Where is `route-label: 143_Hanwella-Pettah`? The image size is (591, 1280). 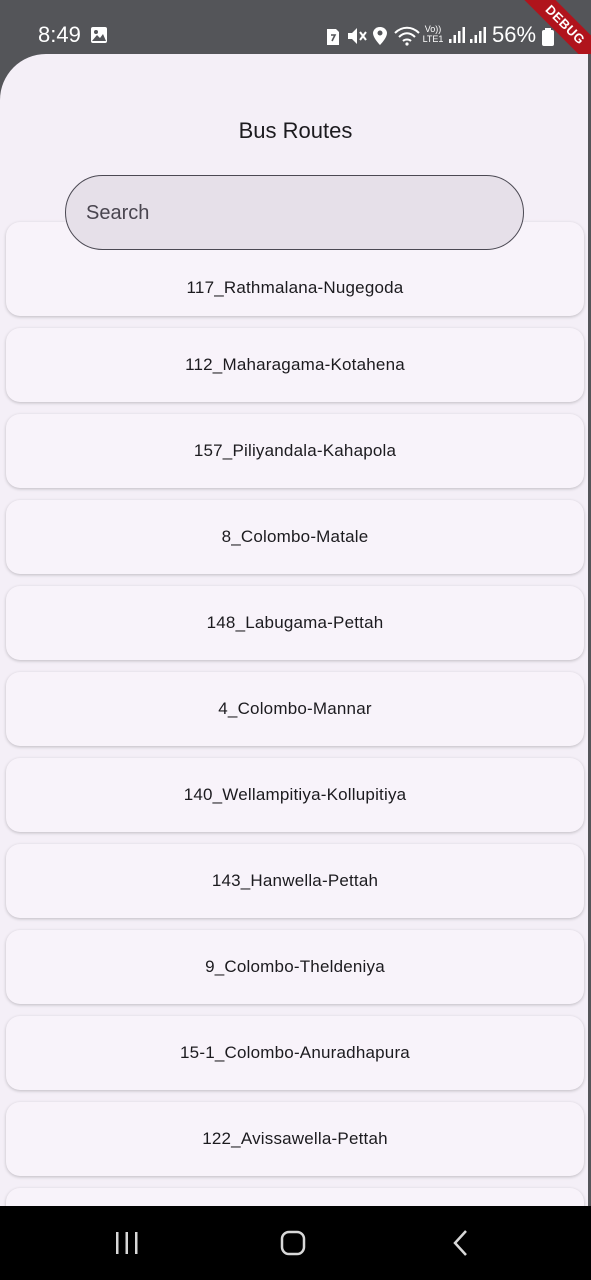 route-label: 143_Hanwella-Pettah is located at coordinates (295, 880).